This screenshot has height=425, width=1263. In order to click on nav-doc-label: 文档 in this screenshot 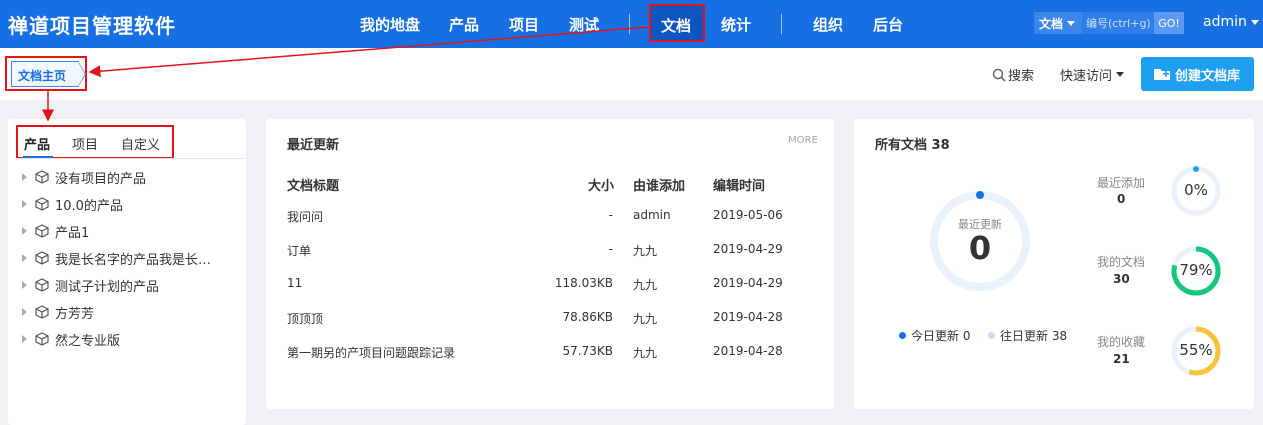, I will do `click(676, 26)`.